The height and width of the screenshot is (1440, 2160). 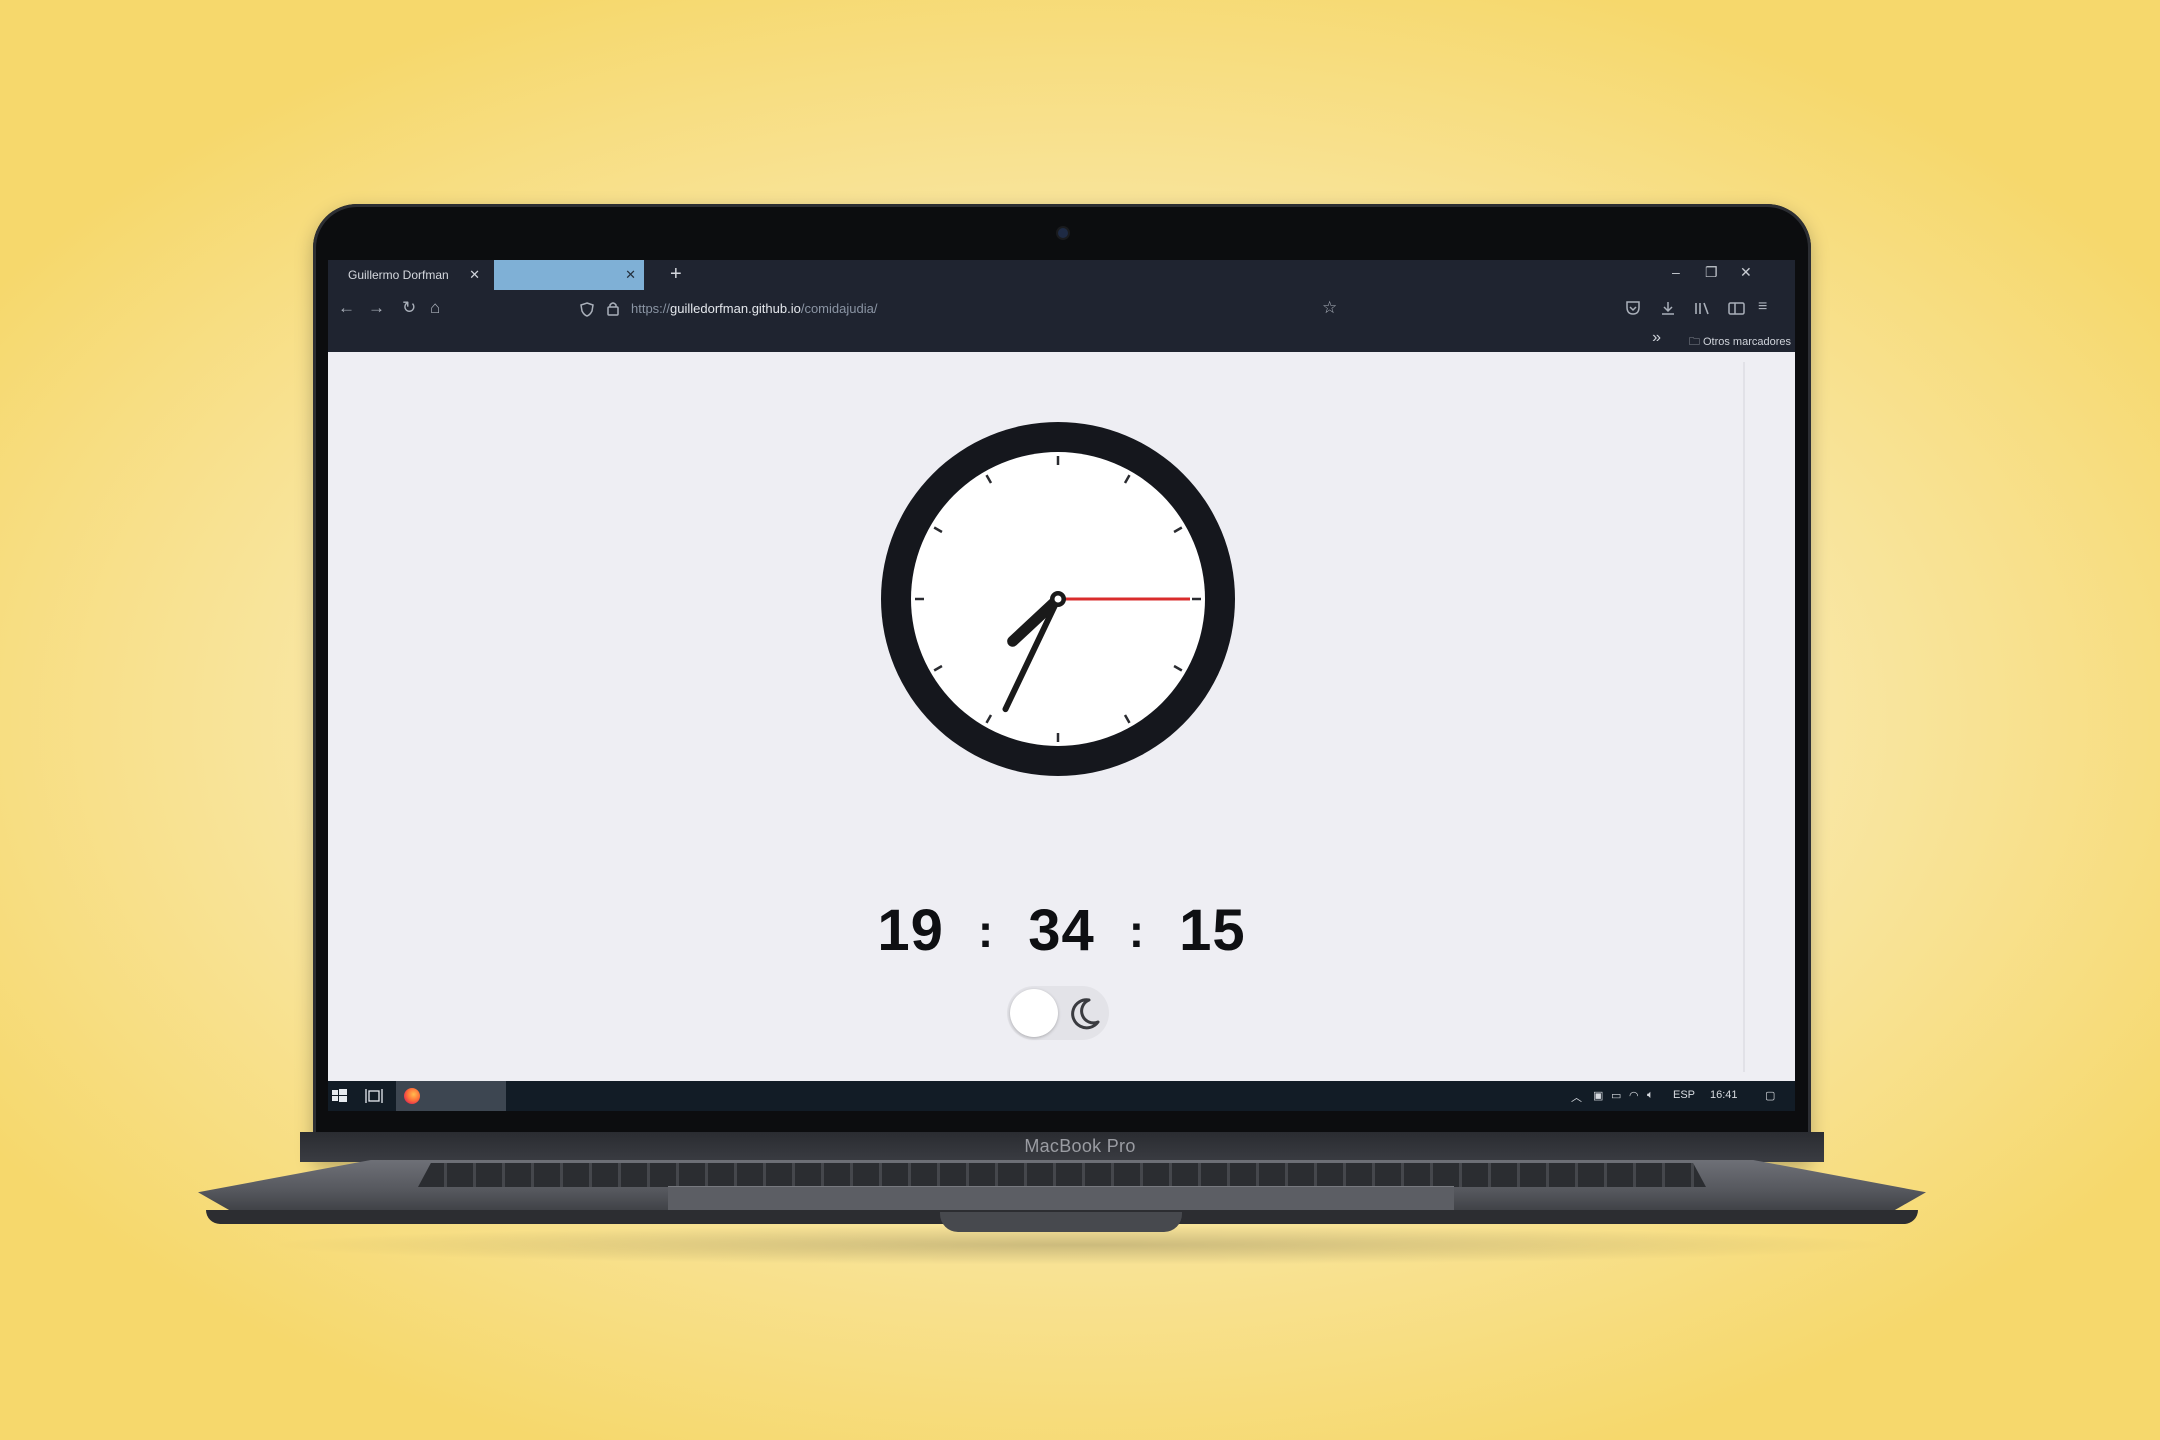 What do you see at coordinates (1061, 1222) in the screenshot?
I see `lid-notch` at bounding box center [1061, 1222].